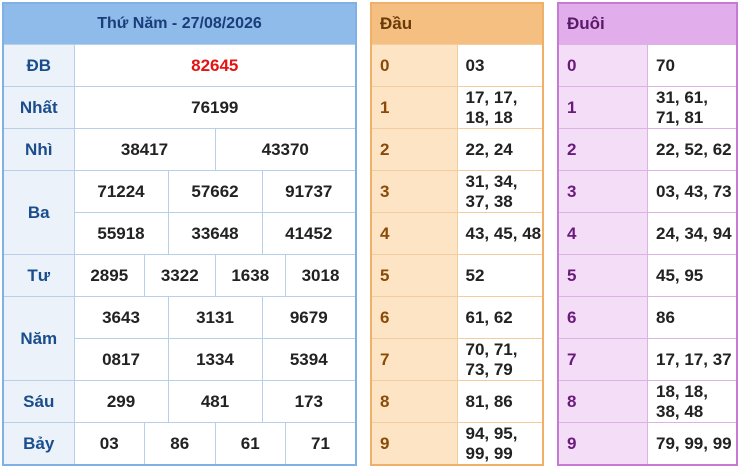 The width and height of the screenshot is (740, 467). What do you see at coordinates (309, 317) in the screenshot?
I see `prize-nam-value: 9679` at bounding box center [309, 317].